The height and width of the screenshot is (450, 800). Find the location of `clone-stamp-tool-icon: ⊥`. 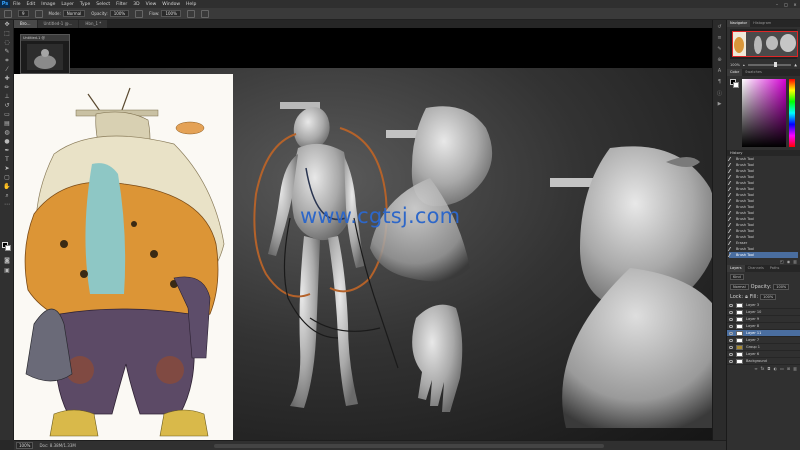

clone-stamp-tool-icon: ⊥ is located at coordinates (7, 96).